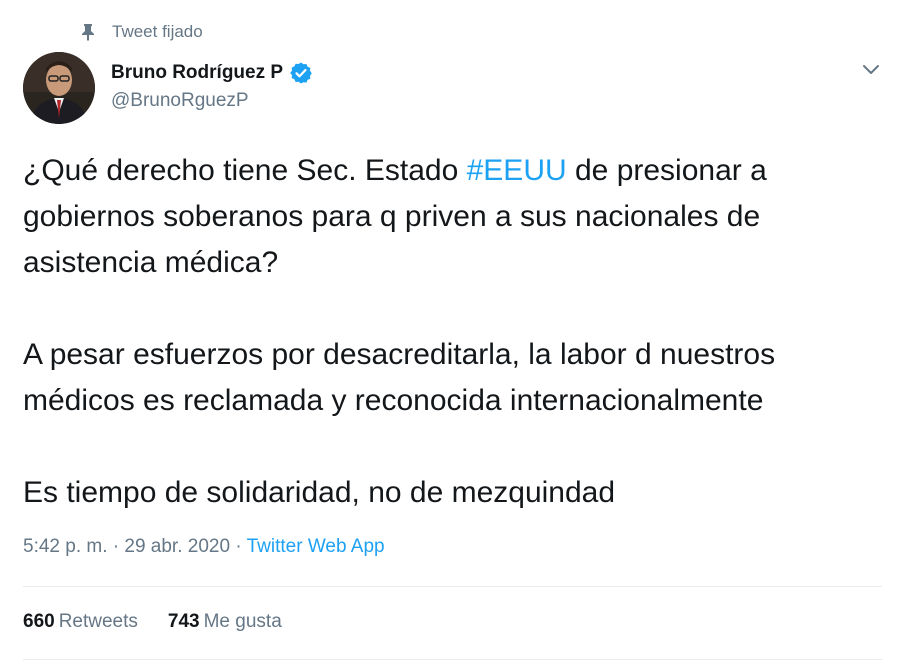  I want to click on pinned-tweet-indicator: Tweet fijado, so click(141, 32).